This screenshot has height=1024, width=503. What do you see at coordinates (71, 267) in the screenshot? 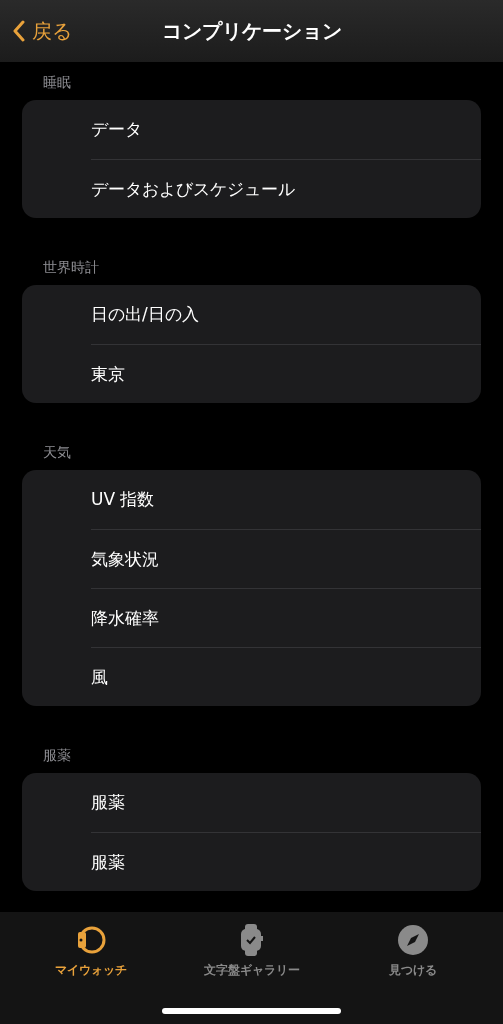
I see `section-header: 世界時計` at bounding box center [71, 267].